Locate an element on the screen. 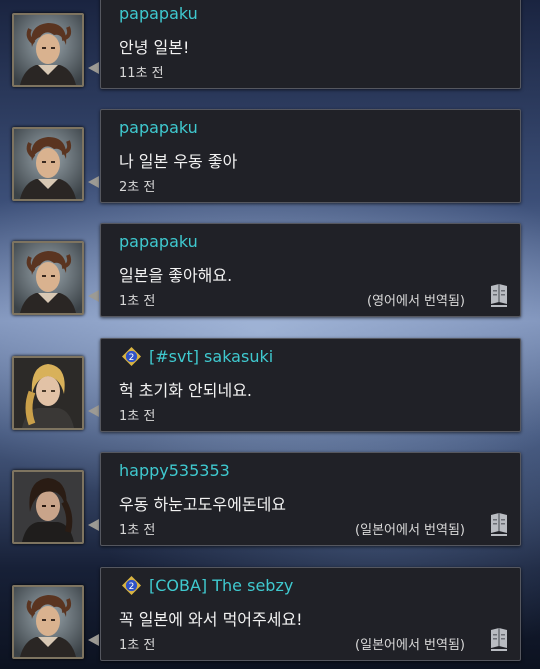  chat-message: 2 [#svt] sakasuki 헉 초기화 안되네요. 1초 전 is located at coordinates (270, 388).